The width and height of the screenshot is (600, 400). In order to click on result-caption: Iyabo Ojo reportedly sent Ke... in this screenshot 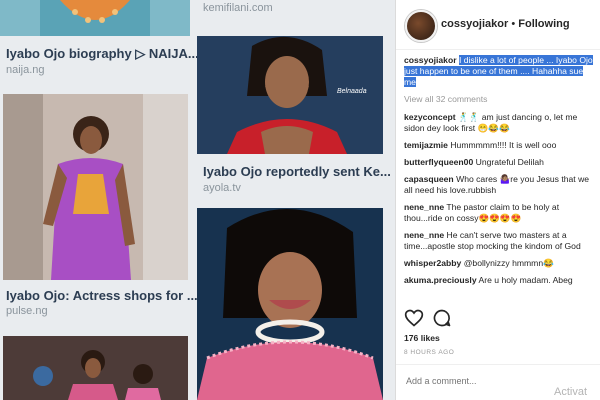, I will do `click(297, 171)`.